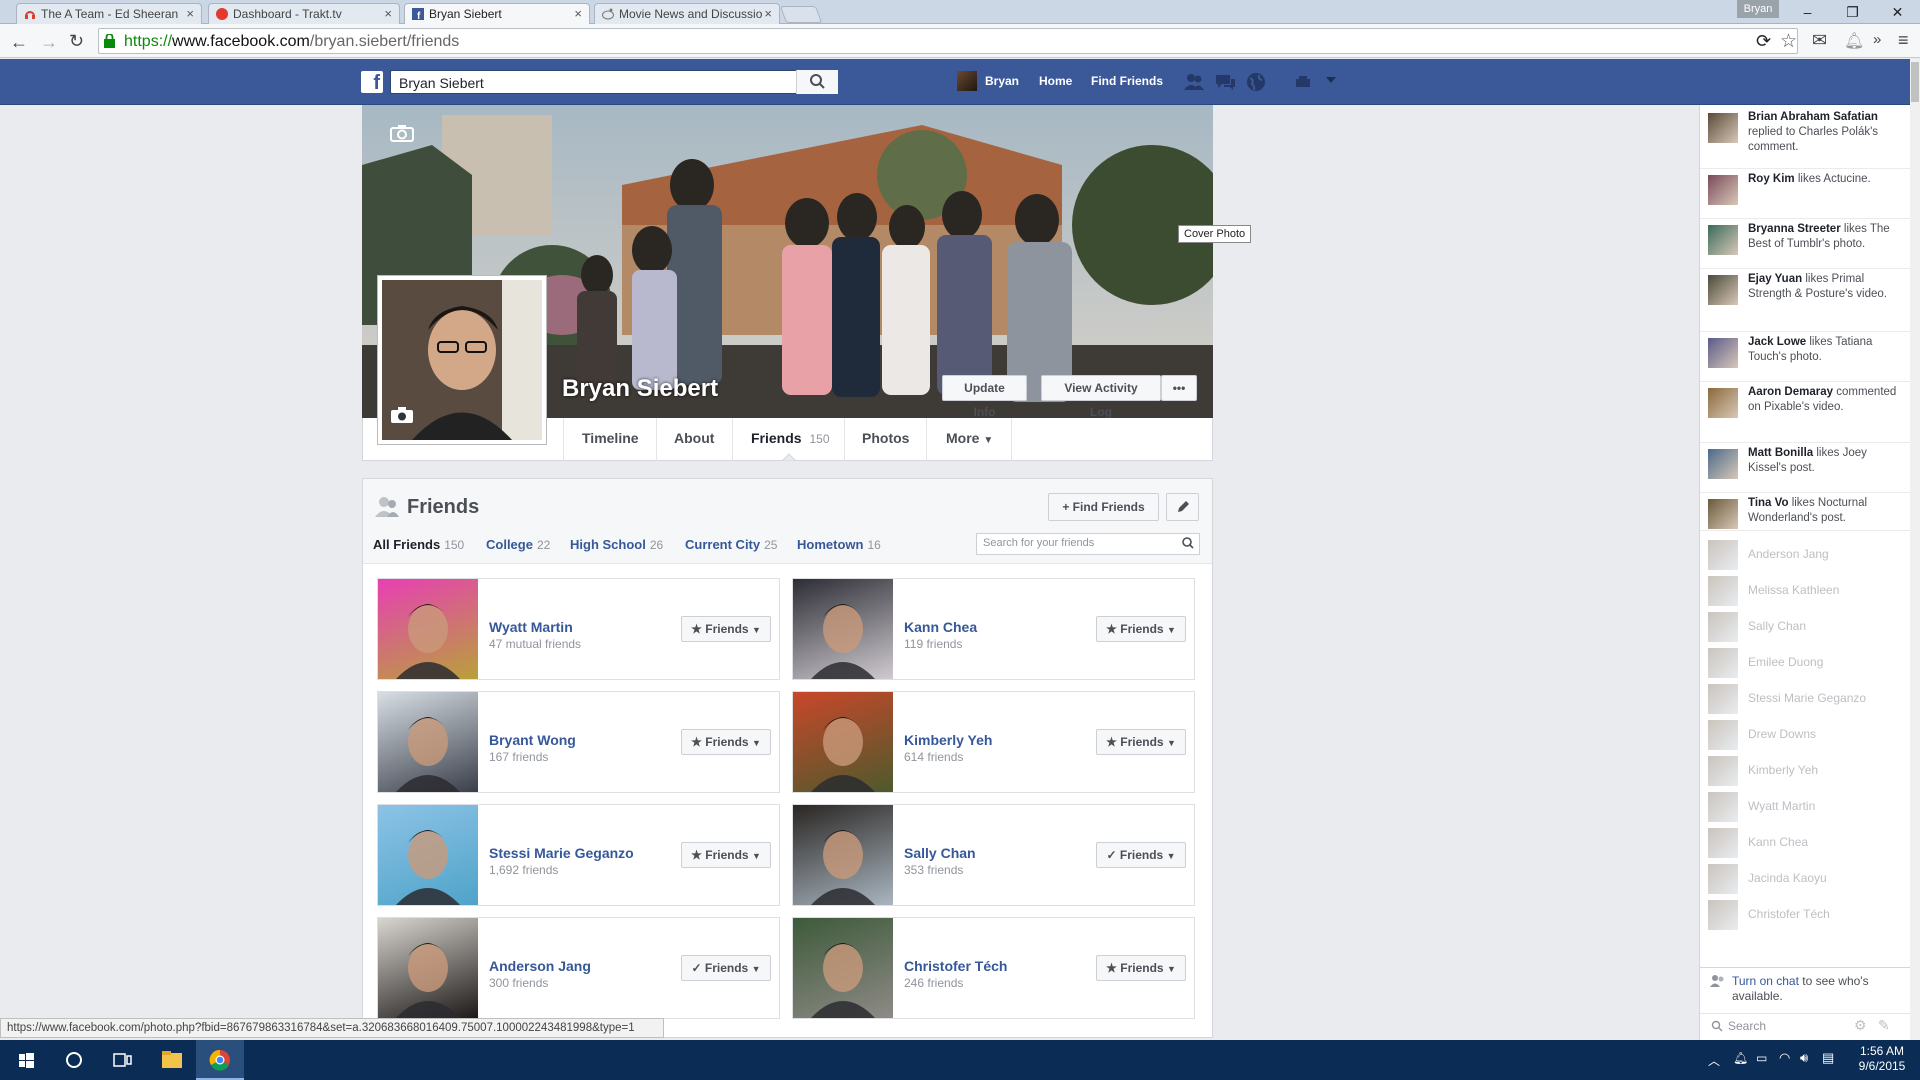 This screenshot has height=1080, width=1920. Describe the element at coordinates (1103, 507) in the screenshot. I see `find-friends-button: + Find Friends` at that location.